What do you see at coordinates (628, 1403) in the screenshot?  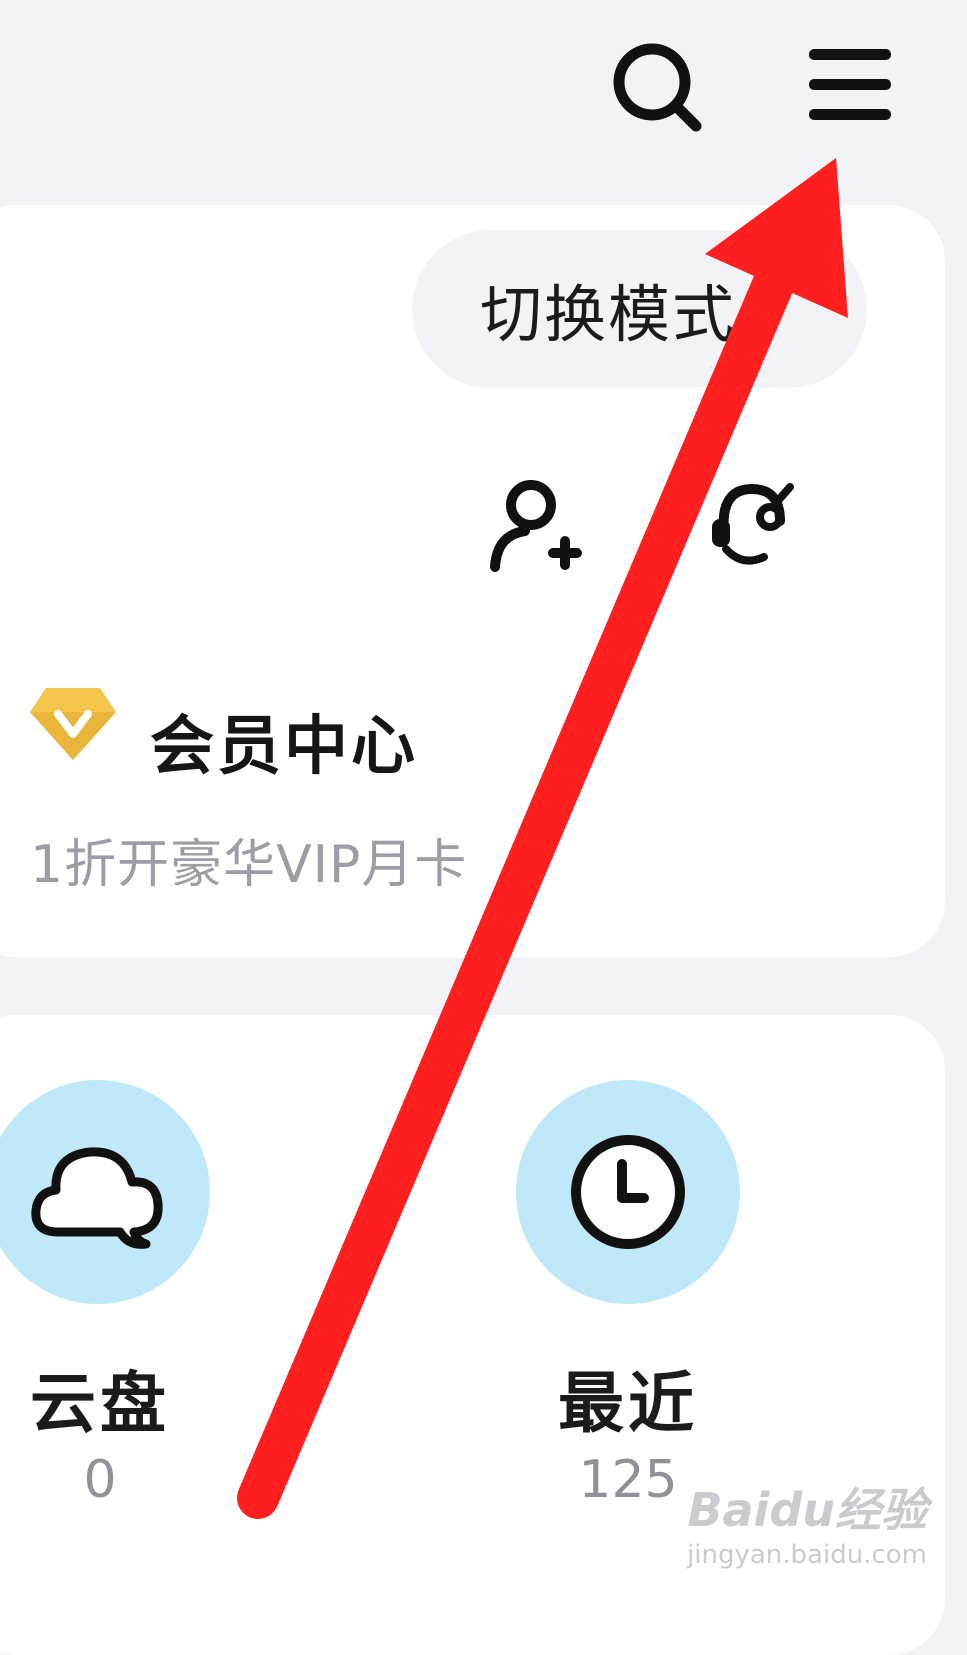 I see `quick-entry-label: 最近` at bounding box center [628, 1403].